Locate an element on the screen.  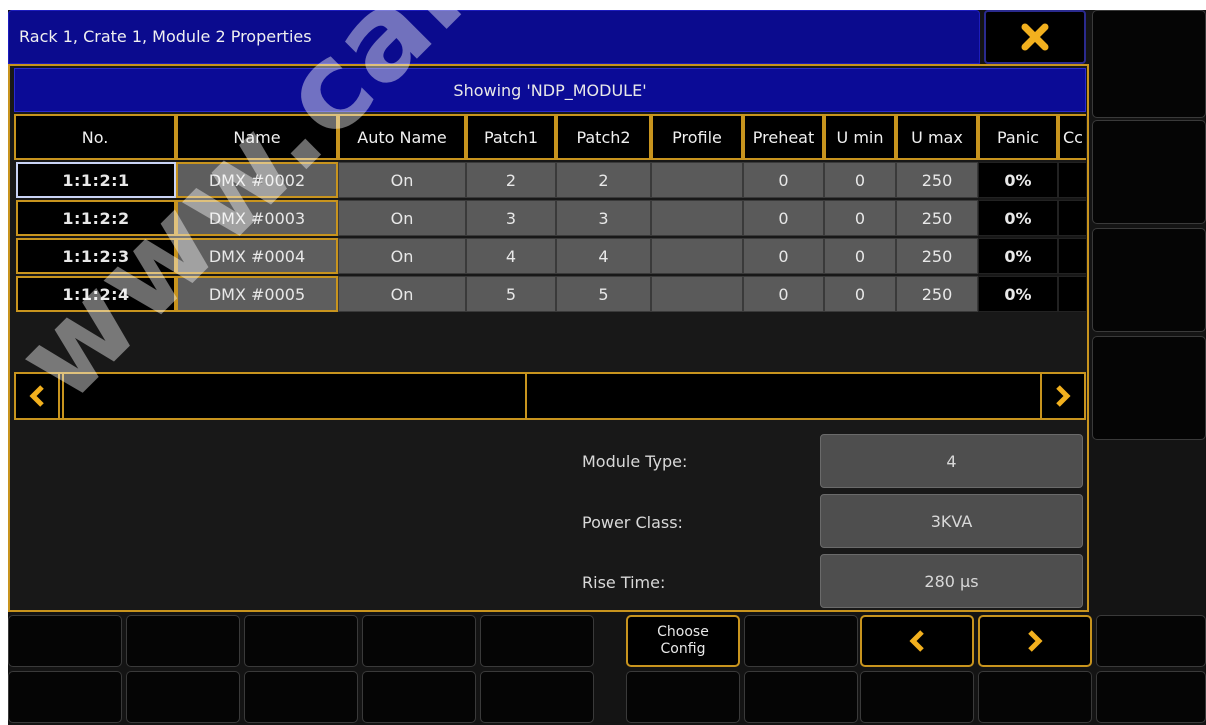
cell-name: DMX #0004 is located at coordinates (257, 256).